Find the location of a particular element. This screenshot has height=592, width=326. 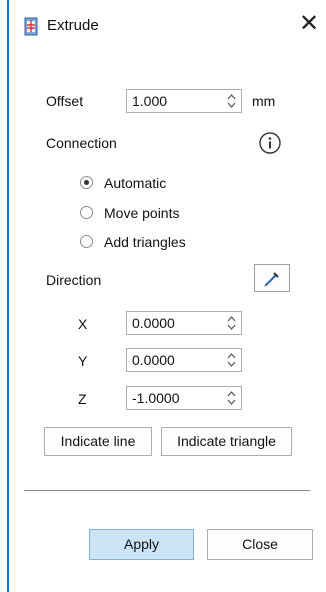

extrude-app-icon is located at coordinates (31, 27).